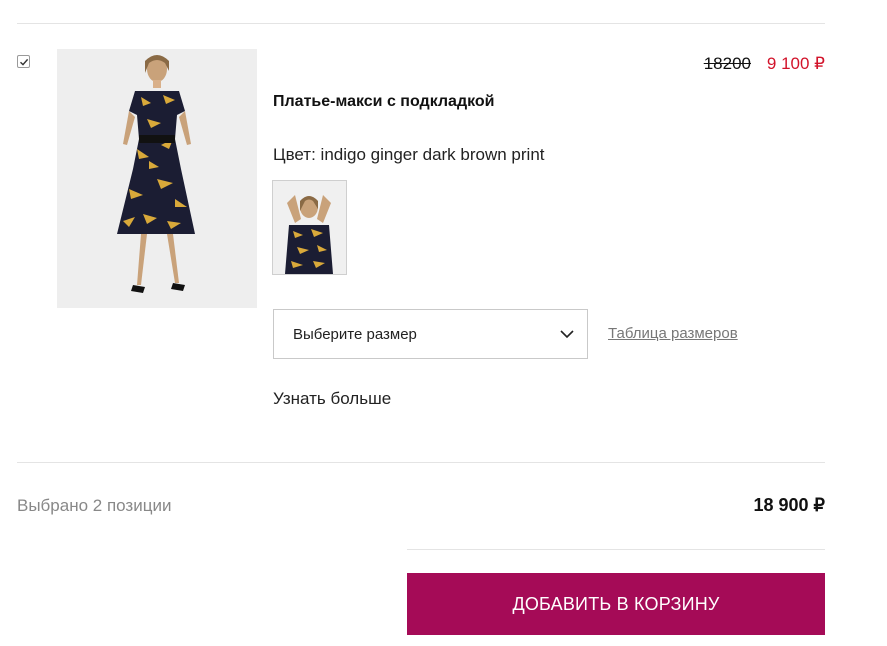  I want to click on chevron-down-icon, so click(567, 334).